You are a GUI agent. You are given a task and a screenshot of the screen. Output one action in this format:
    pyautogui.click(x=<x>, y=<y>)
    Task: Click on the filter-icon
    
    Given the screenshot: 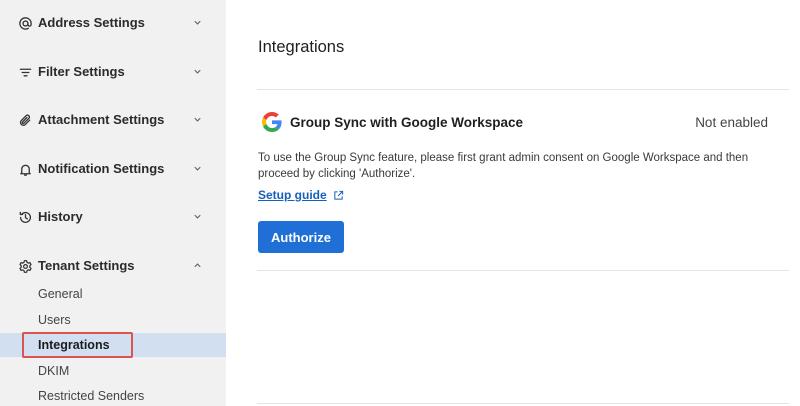 What is the action you would take?
    pyautogui.click(x=25, y=72)
    